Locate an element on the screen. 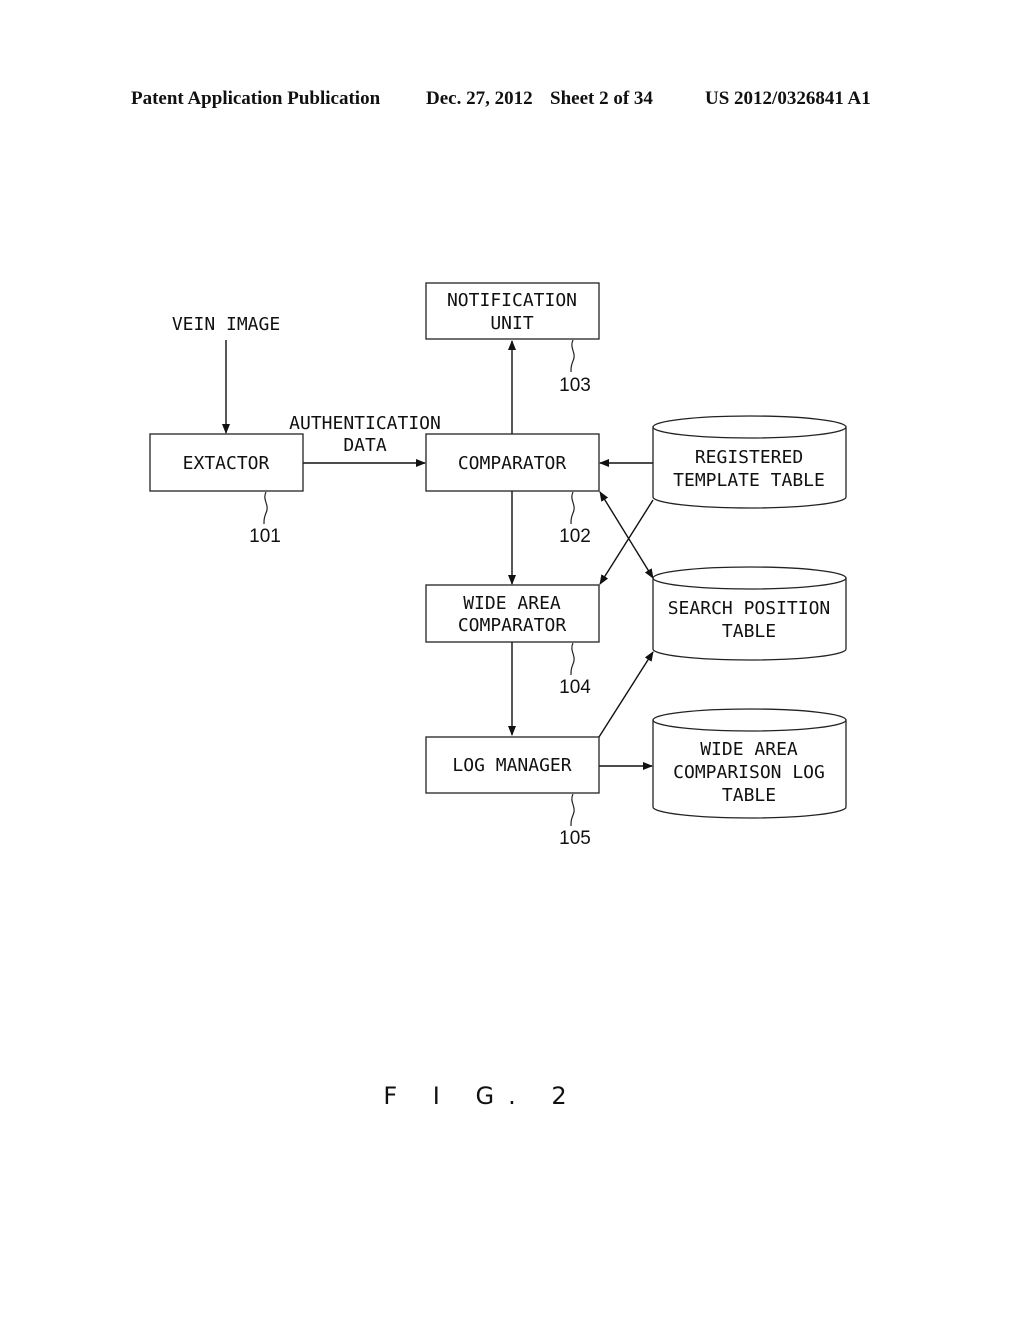 This screenshot has width=1024, height=1320. edge-comparator-search-bidirectional is located at coordinates (626, 535).